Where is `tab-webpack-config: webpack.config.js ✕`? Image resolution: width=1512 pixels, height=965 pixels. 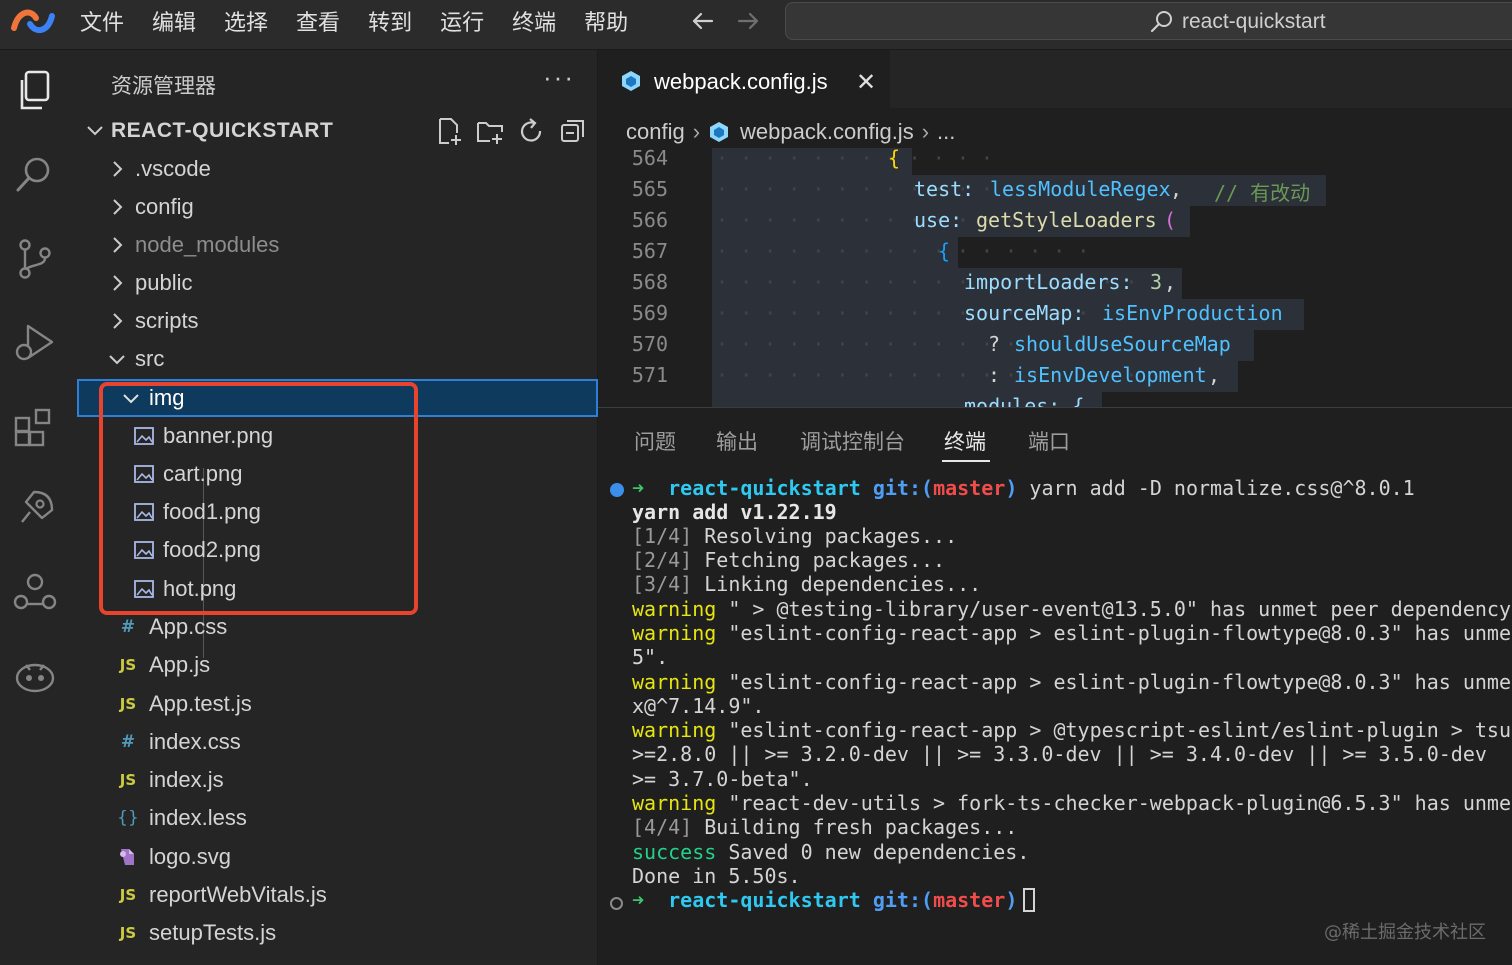 tab-webpack-config: webpack.config.js ✕ is located at coordinates (744, 79).